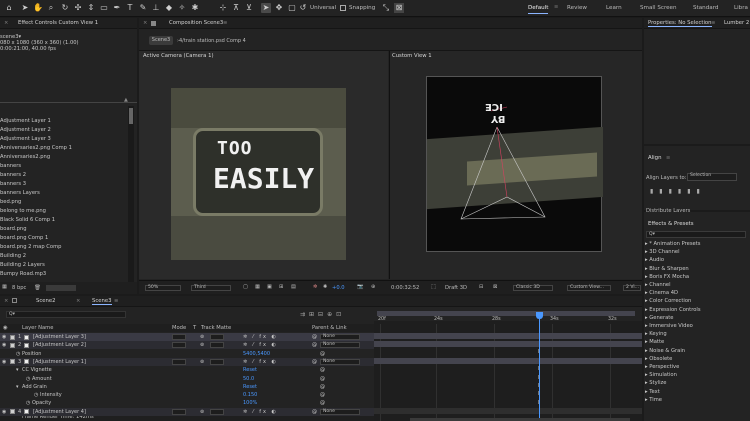 Image resolution: width=750 pixels, height=421 pixels. I want to click on clone-stamp-icon: ⊥, so click(156, 8).